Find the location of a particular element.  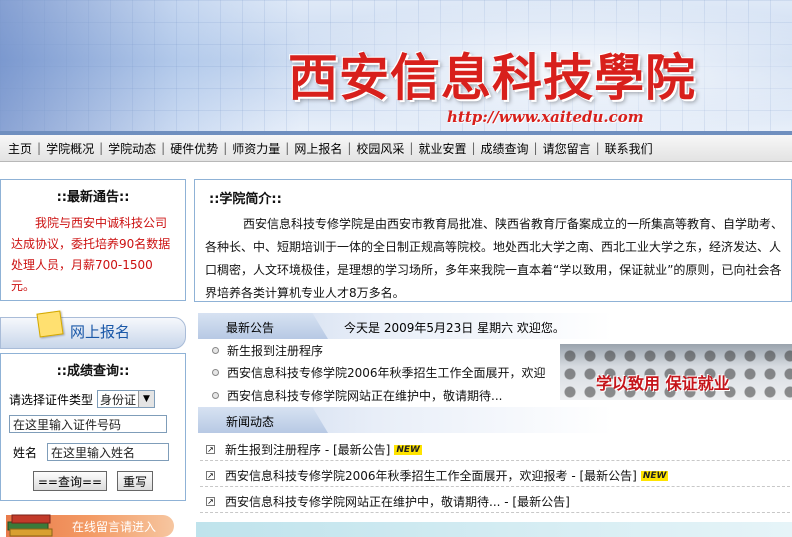

nav-link: 主页 is located at coordinates (20, 148).